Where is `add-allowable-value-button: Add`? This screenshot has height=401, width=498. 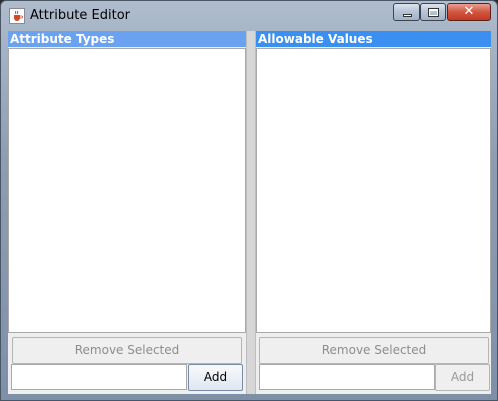
add-allowable-value-button: Add is located at coordinates (462, 377).